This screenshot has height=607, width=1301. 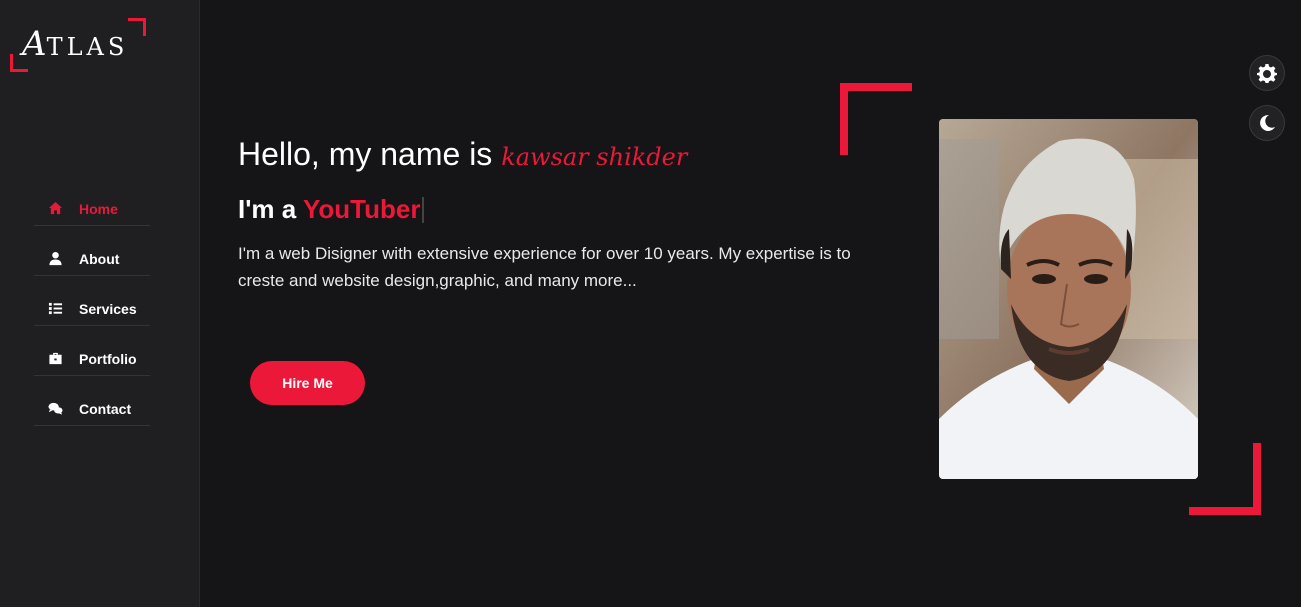 I want to click on nav-item-label: Portfolio, so click(x=108, y=358).